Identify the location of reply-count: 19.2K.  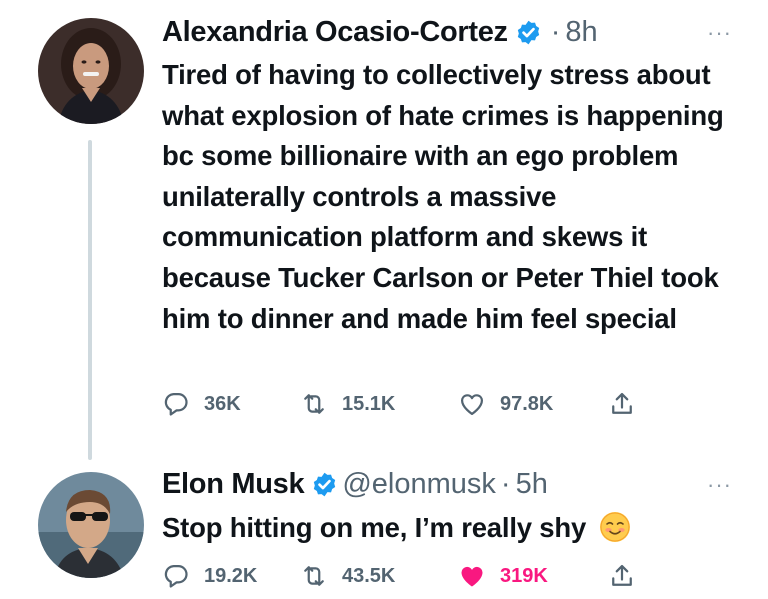
(231, 575).